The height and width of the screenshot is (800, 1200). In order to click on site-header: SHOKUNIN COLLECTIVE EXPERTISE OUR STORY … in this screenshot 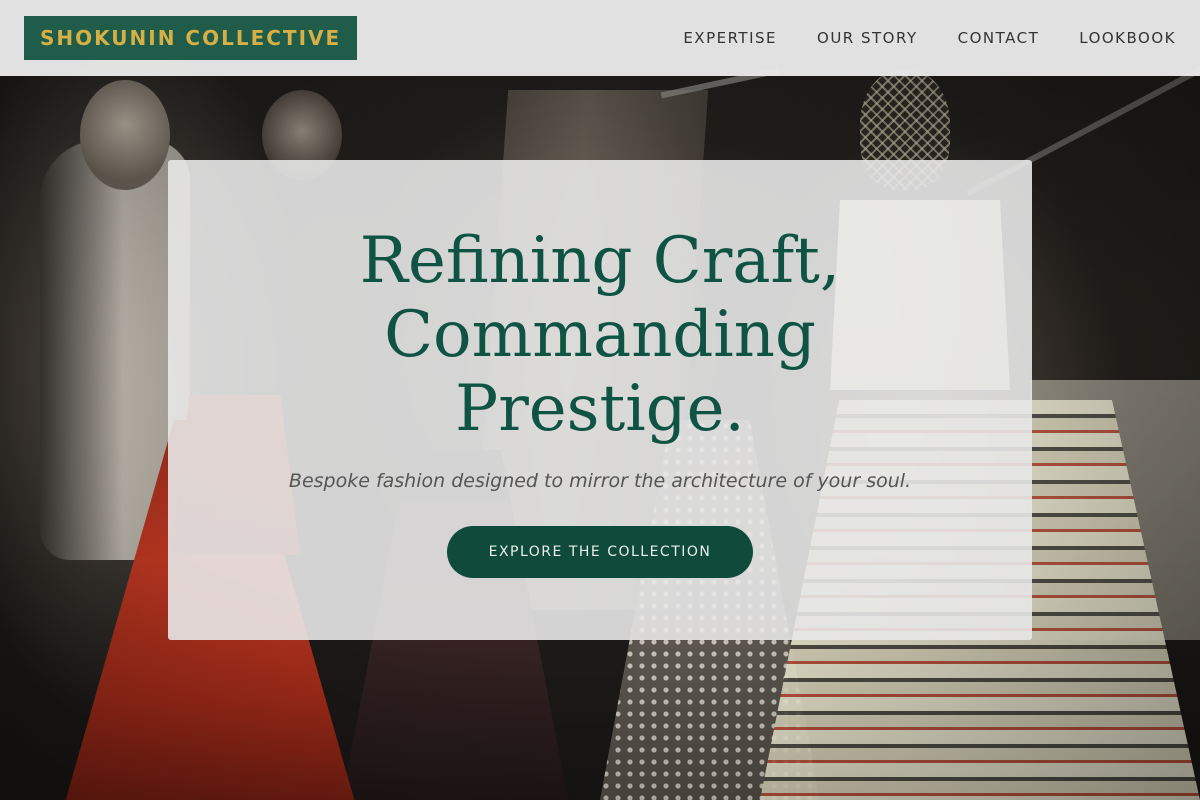, I will do `click(600, 38)`.